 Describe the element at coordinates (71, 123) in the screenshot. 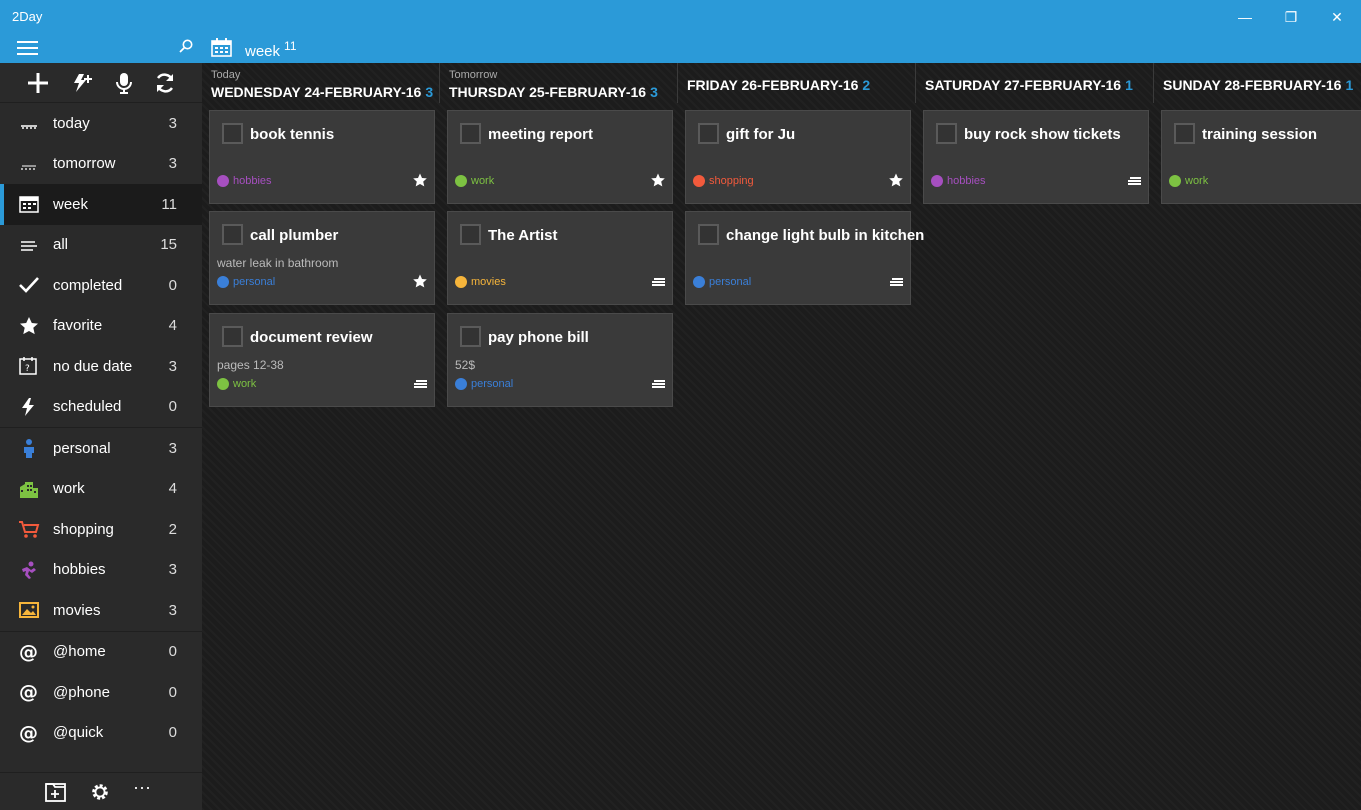

I see `sidebar-item-label: today` at that location.